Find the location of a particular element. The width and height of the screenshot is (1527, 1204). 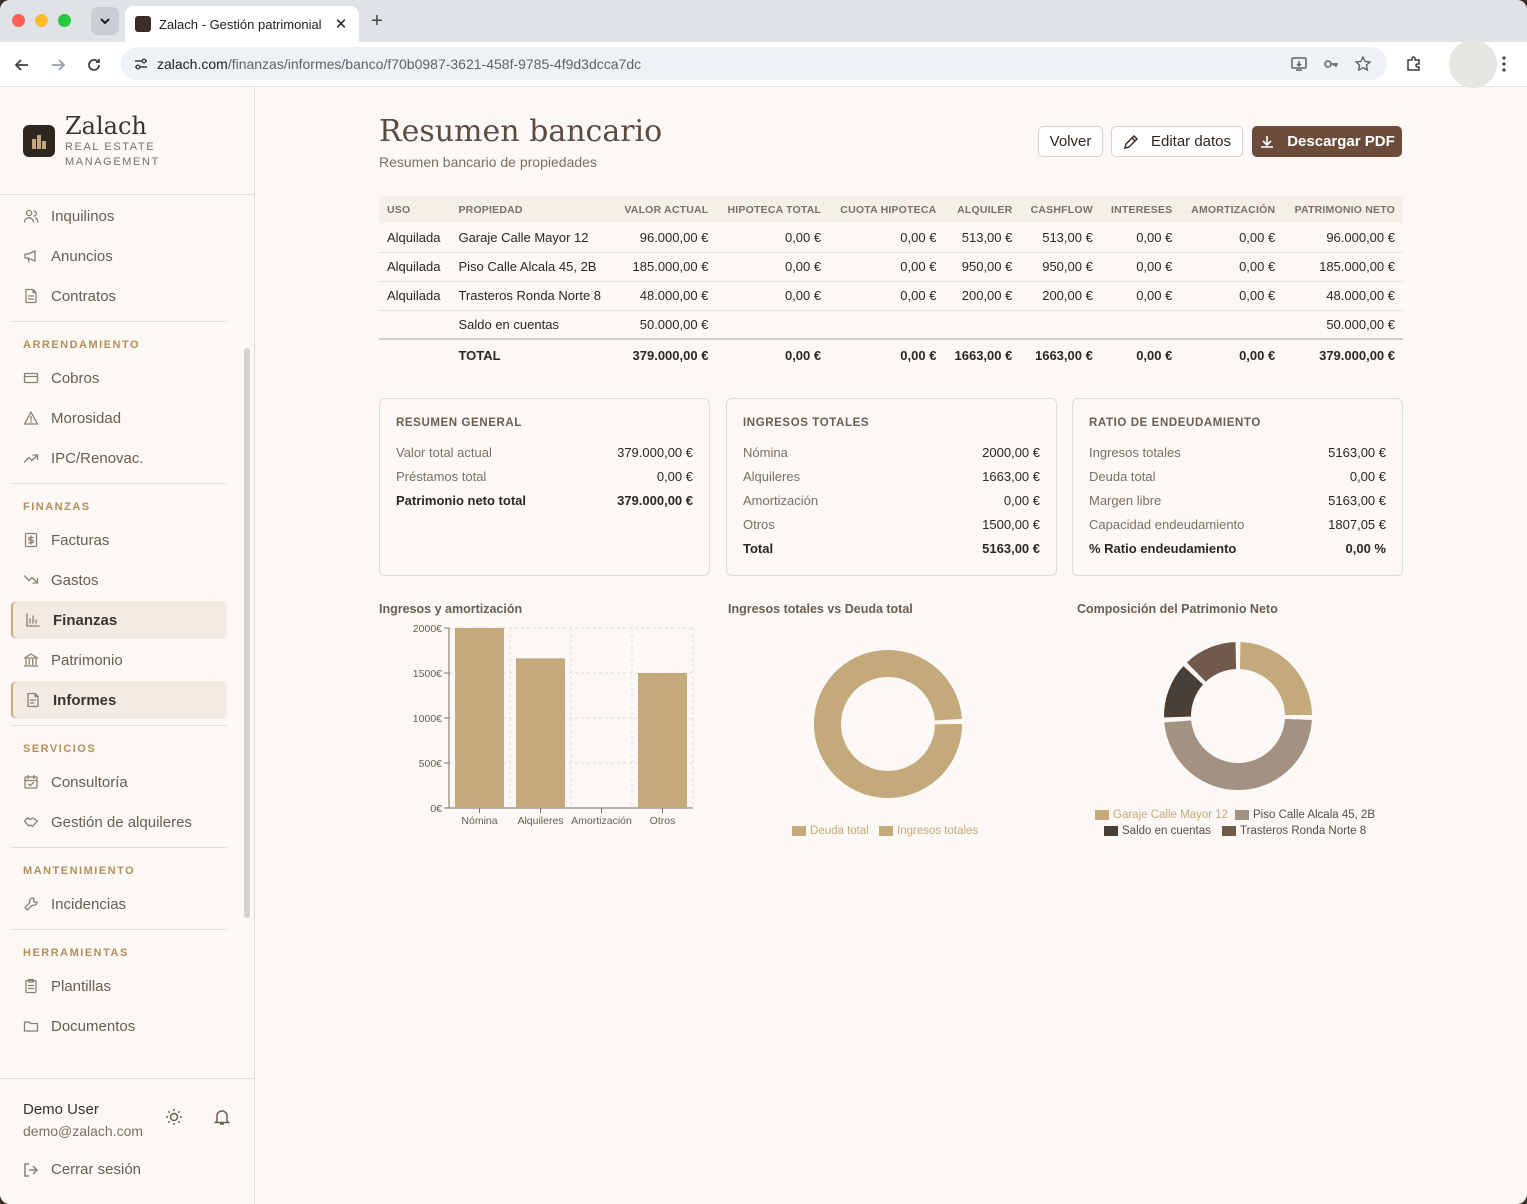

cell-intereses: 0,00 € is located at coordinates (1140, 267).